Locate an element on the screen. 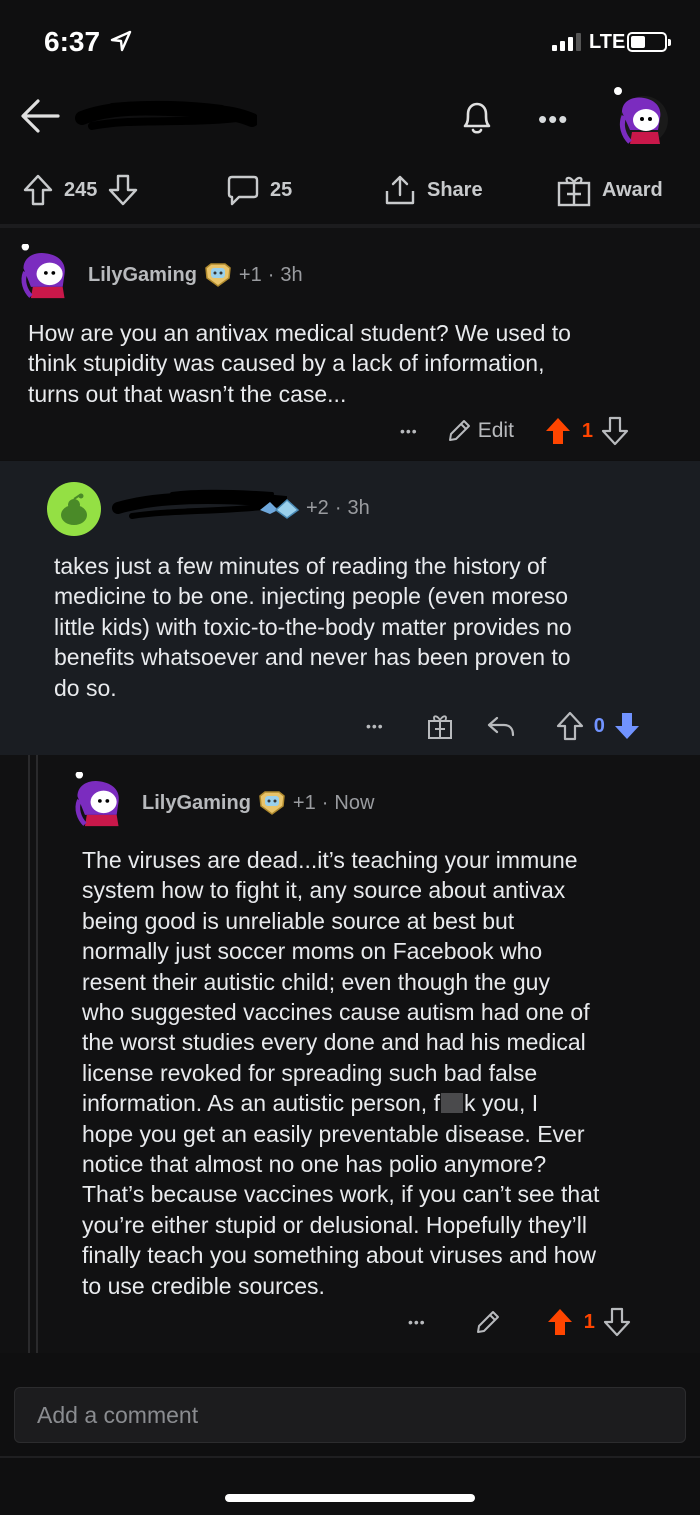  post-action-bar: 245 25 Share Award is located at coordinates (350, 191).